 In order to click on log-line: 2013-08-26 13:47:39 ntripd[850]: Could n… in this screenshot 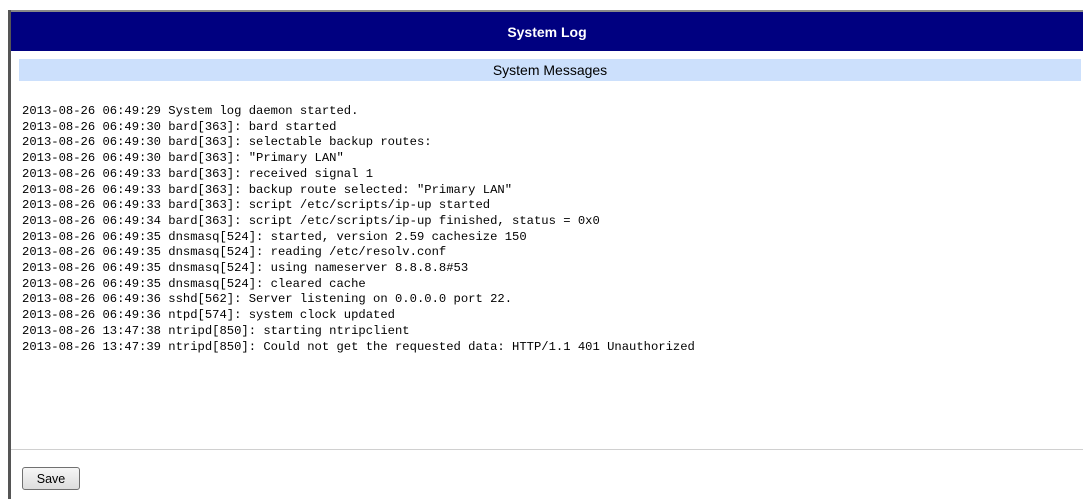, I will do `click(358, 346)`.